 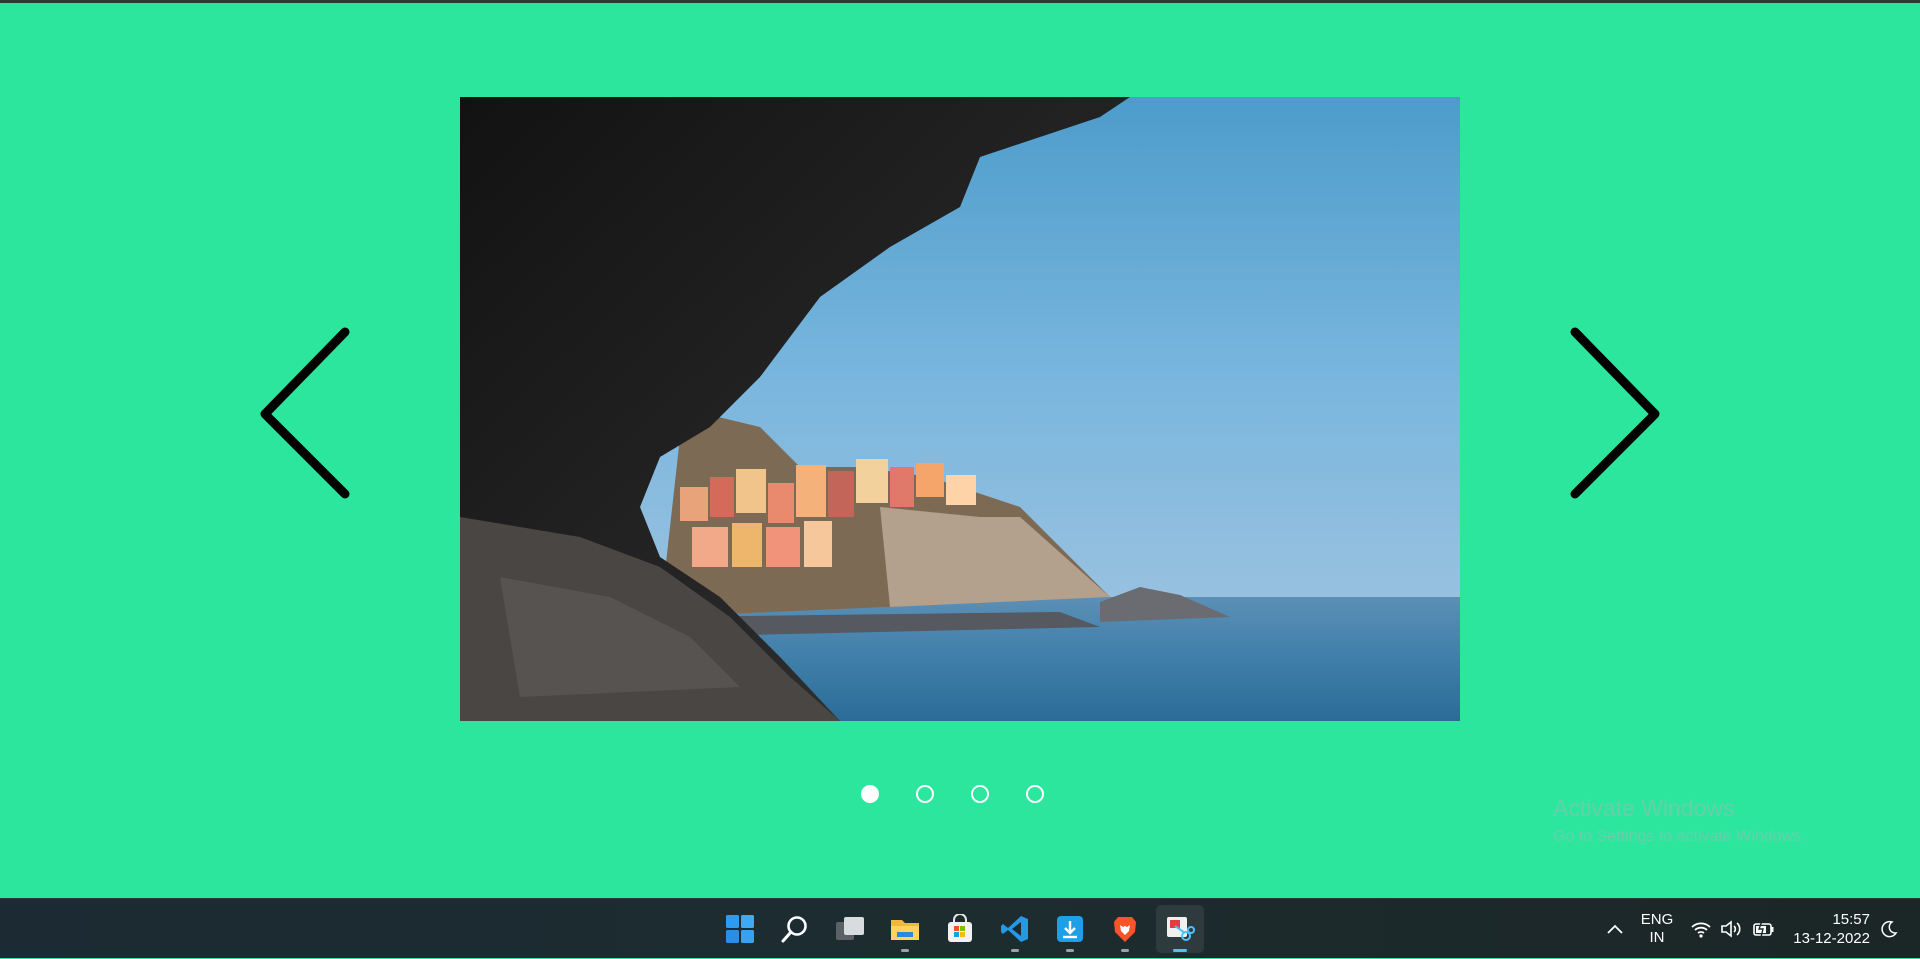 I want to click on volume-icon, so click(x=1731, y=929).